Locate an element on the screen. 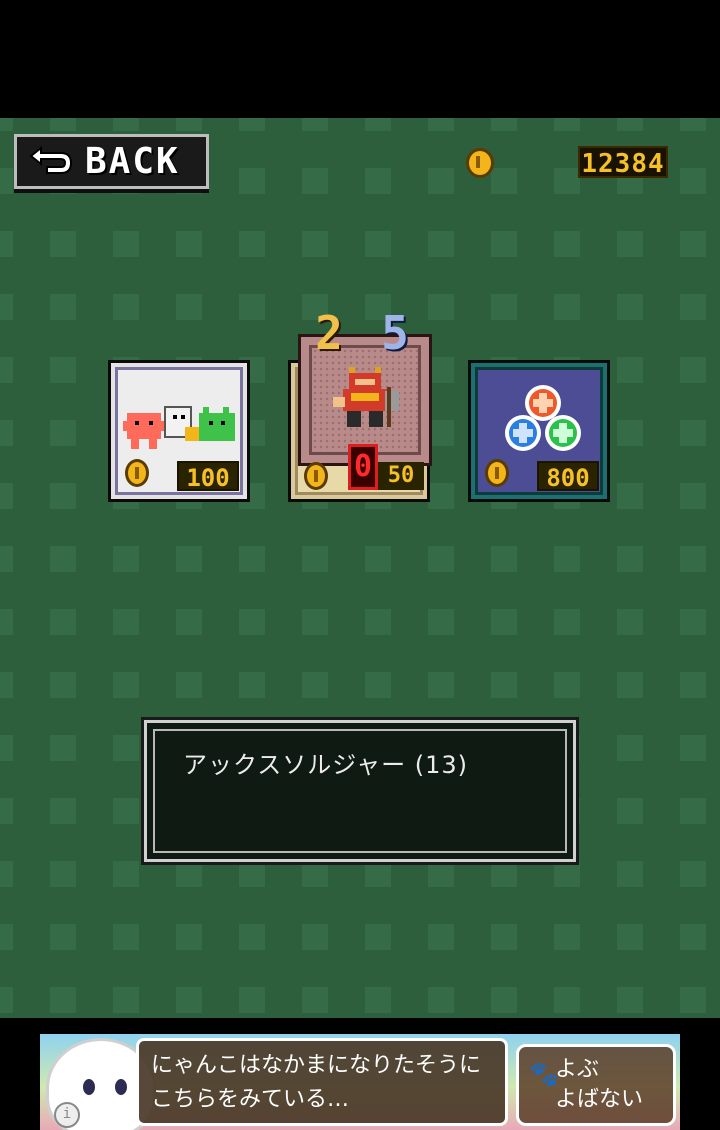 This screenshot has width=720, height=1130. ad-call-button: 🐾 よぶ よばない is located at coordinates (596, 1085).